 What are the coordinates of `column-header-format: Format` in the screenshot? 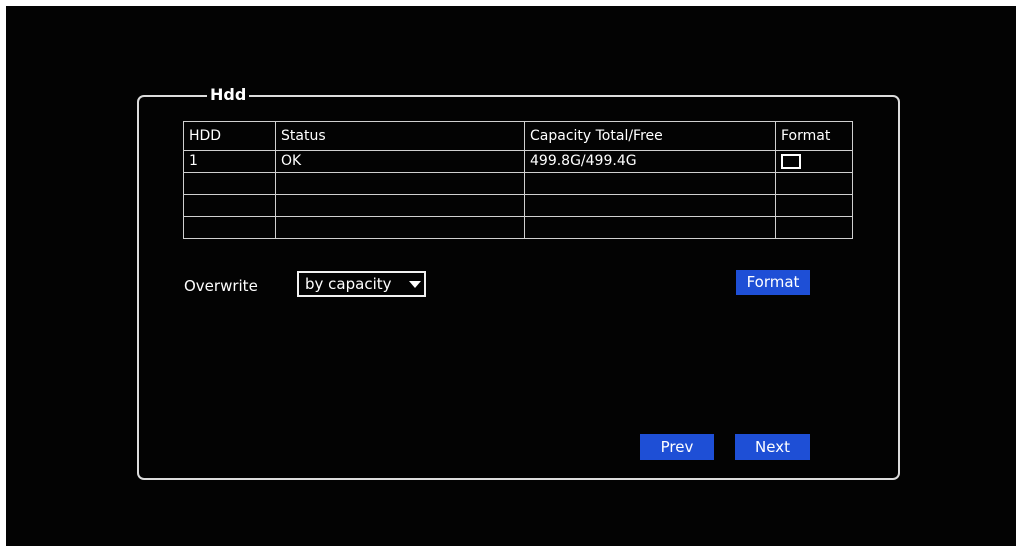 It's located at (814, 136).